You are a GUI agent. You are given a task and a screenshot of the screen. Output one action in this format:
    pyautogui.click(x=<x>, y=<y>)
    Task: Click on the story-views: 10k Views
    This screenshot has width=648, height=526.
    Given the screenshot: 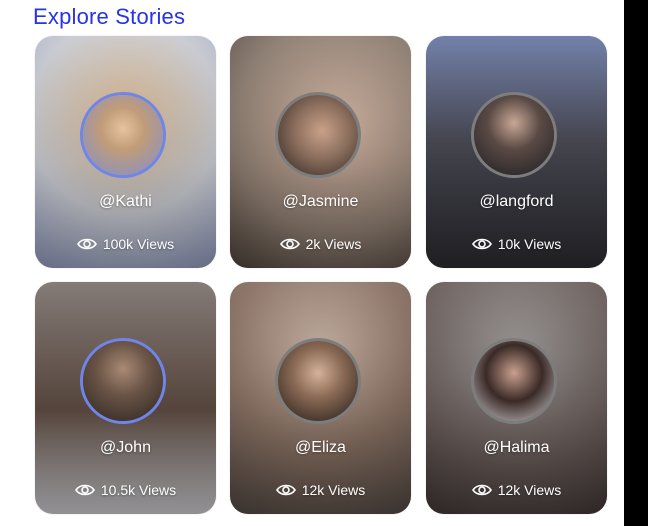 What is the action you would take?
    pyautogui.click(x=516, y=244)
    